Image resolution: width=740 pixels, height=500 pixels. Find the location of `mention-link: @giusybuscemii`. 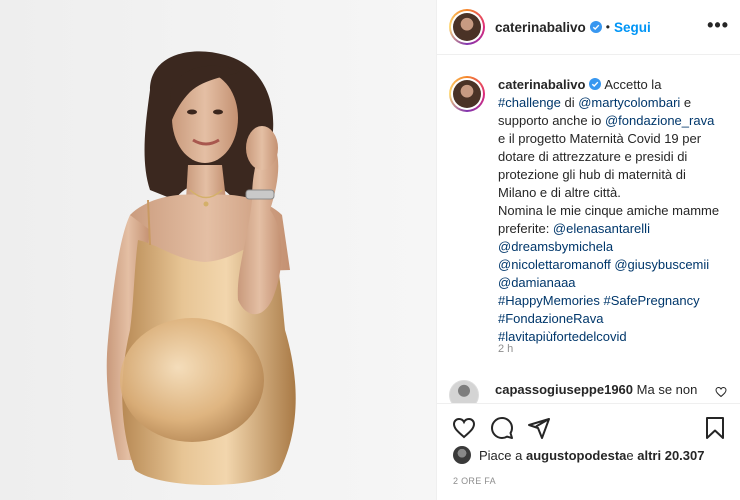

mention-link: @giusybuscemii is located at coordinates (661, 264).